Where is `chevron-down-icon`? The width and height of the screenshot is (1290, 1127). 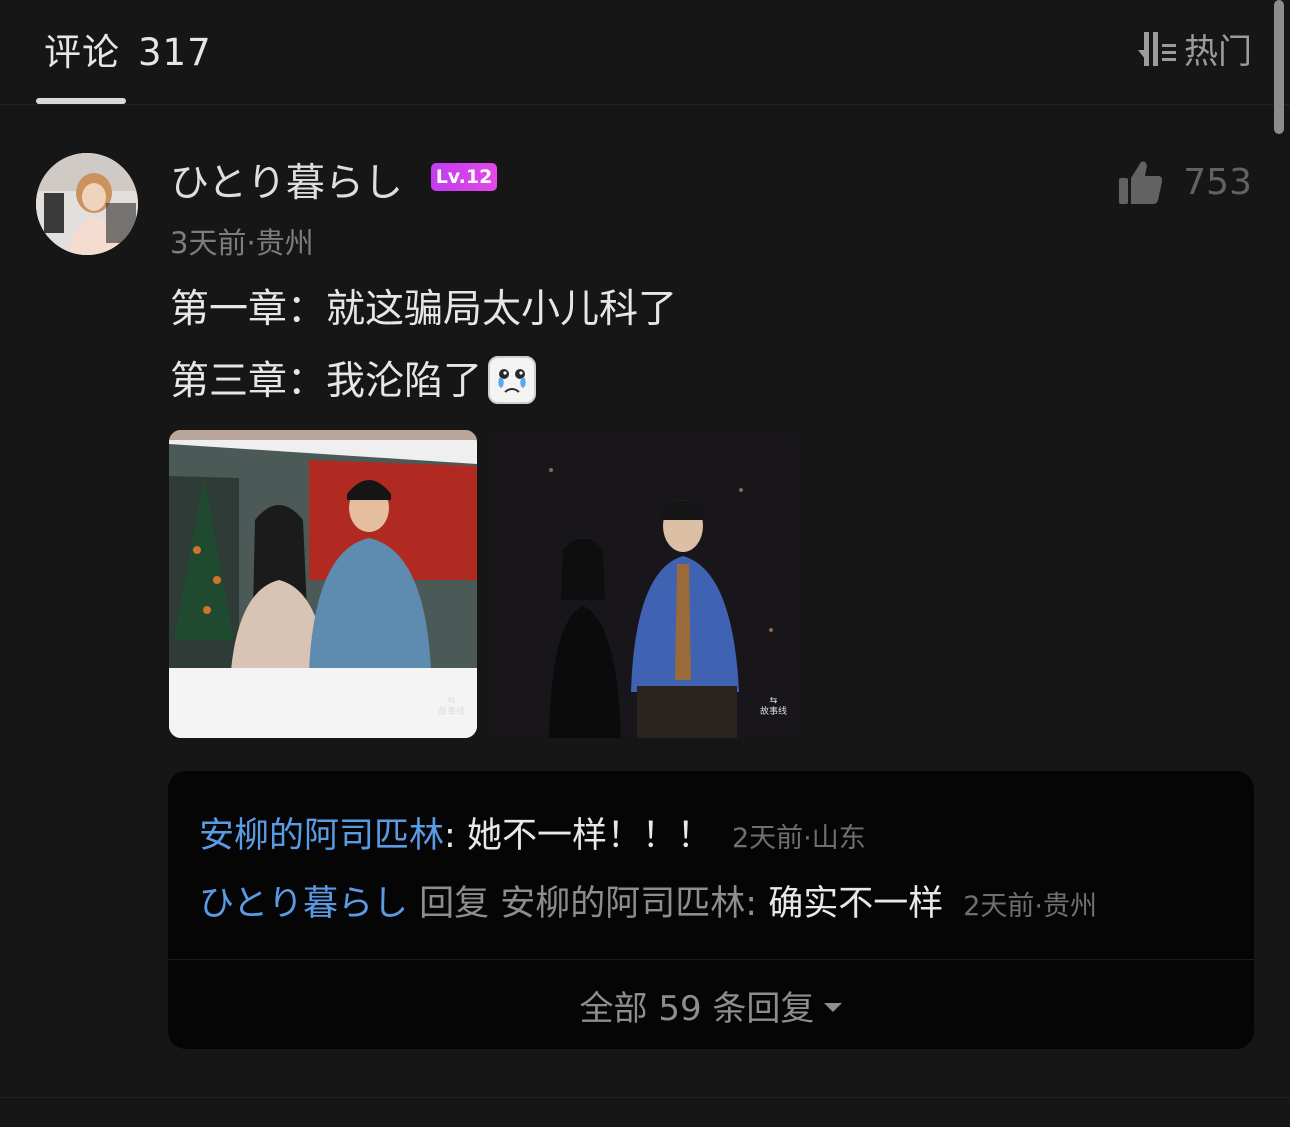 chevron-down-icon is located at coordinates (833, 1007).